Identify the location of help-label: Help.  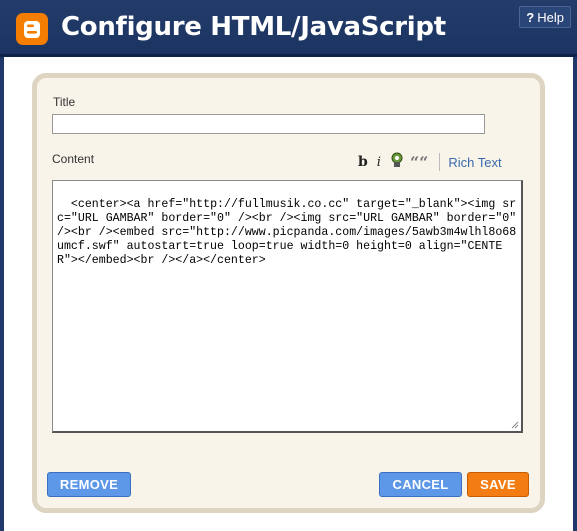
(550, 17).